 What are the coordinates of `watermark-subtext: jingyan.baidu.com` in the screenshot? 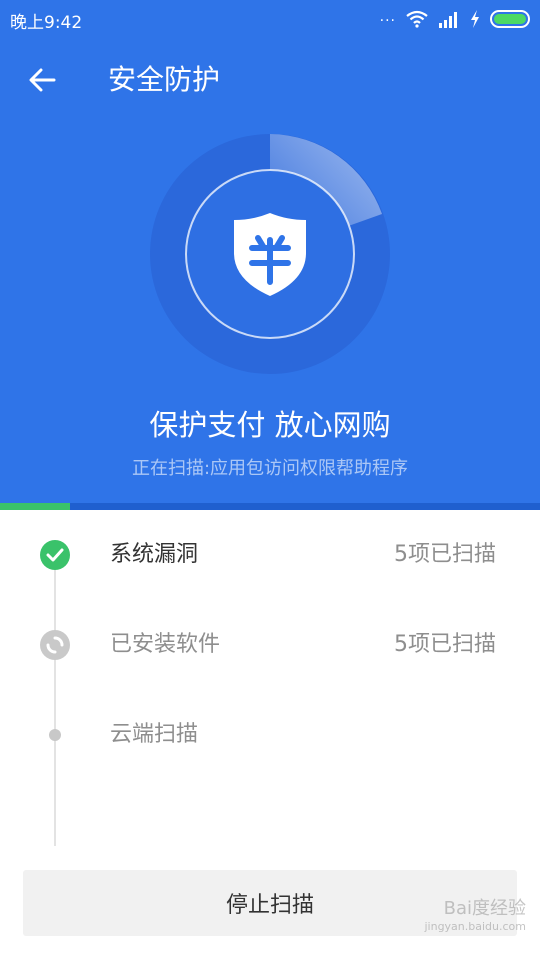 It's located at (475, 926).